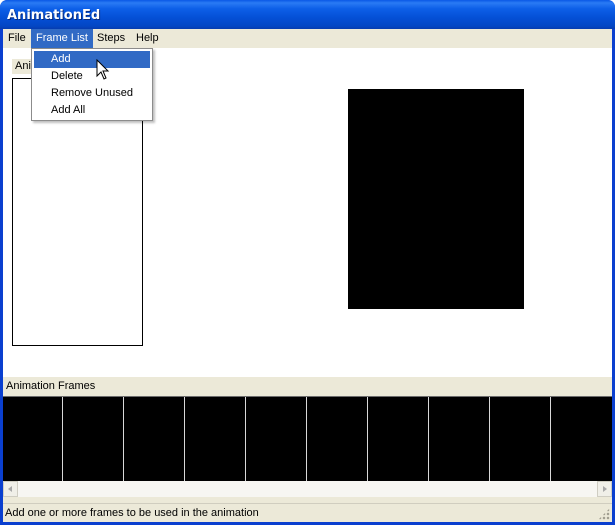 Image resolution: width=615 pixels, height=525 pixels. I want to click on menu-file: File, so click(17, 38).